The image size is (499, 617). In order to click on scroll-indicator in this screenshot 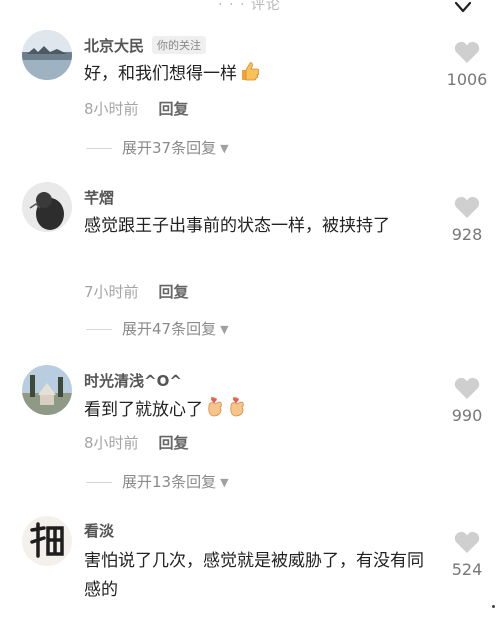, I will do `click(493, 606)`.